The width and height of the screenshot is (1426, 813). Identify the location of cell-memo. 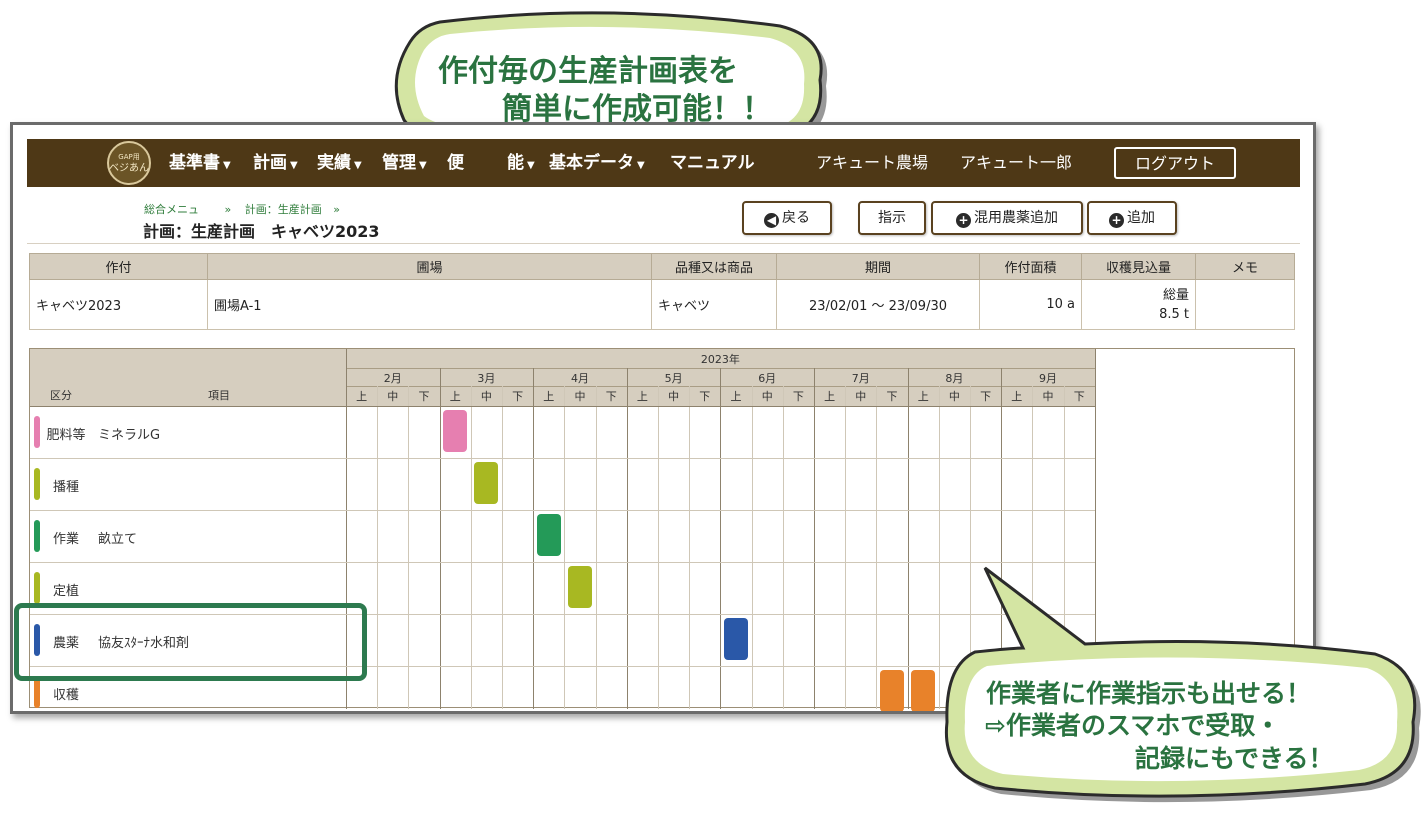
(1245, 304).